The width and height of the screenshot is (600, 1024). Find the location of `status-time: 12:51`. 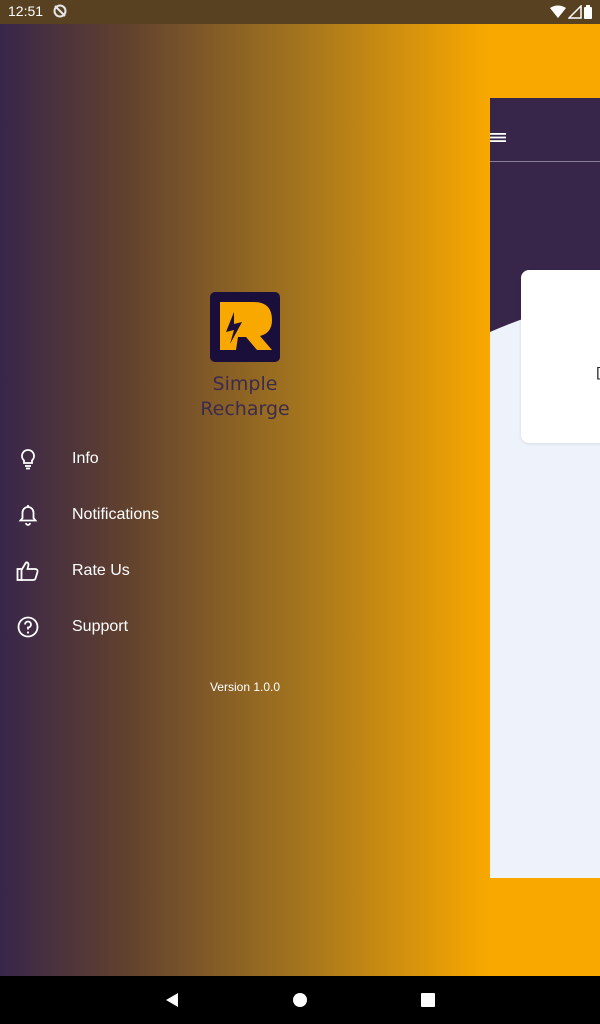

status-time: 12:51 is located at coordinates (26, 11).